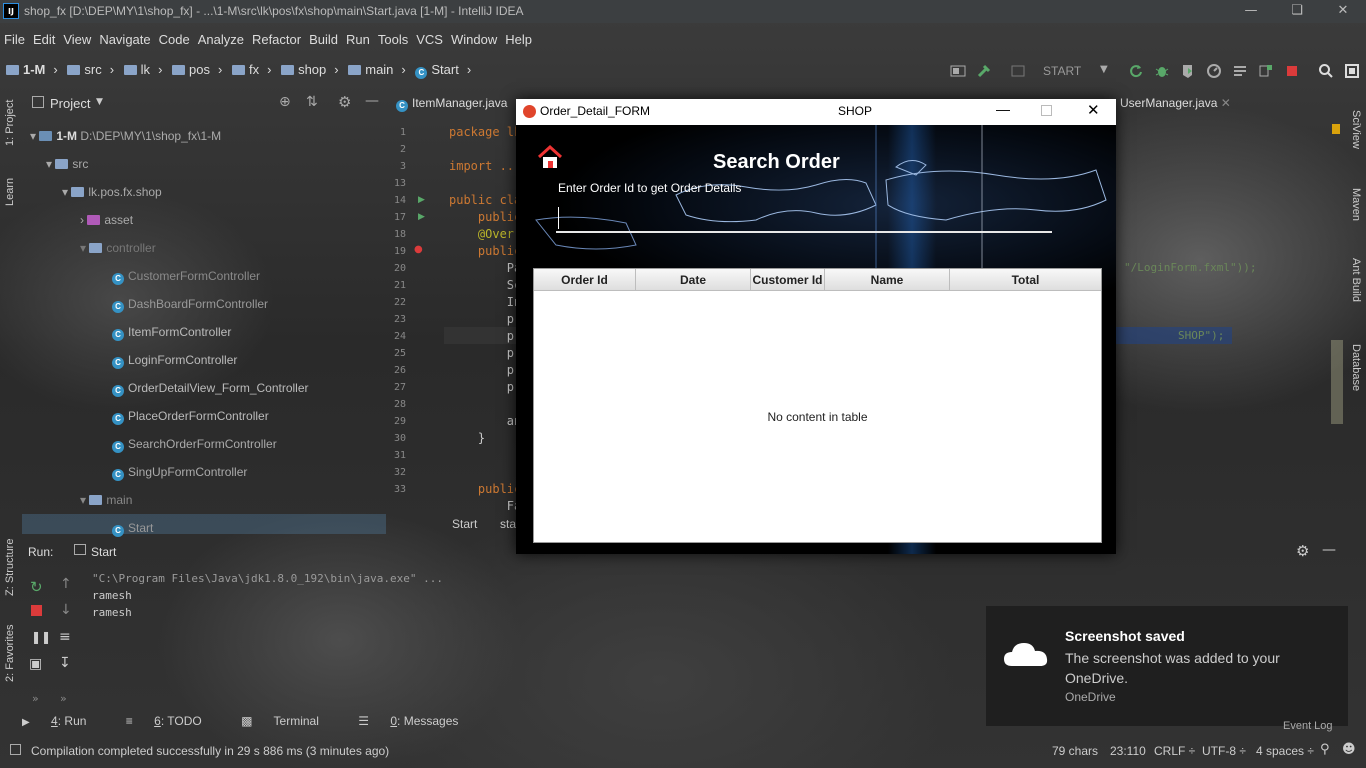  I want to click on tree-item-class: C SearchOrderFormController, so click(194, 444).